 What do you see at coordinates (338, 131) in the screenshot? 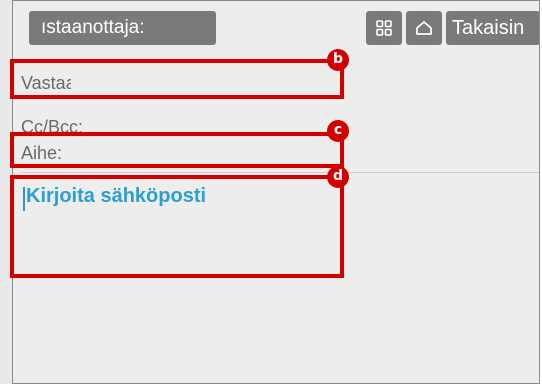
I see `callout-badge-c: c` at bounding box center [338, 131].